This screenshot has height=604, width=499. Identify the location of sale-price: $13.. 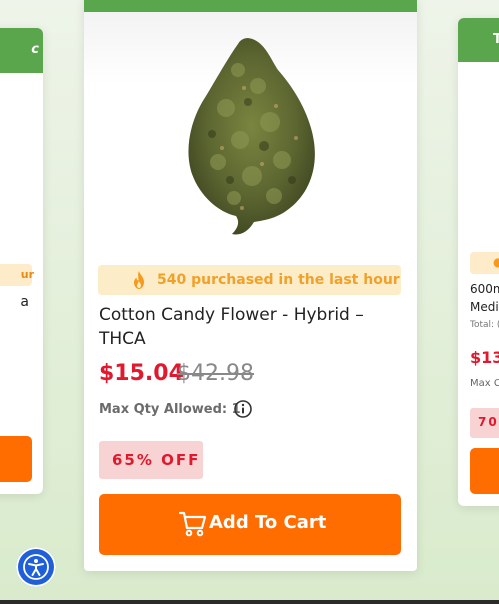
(484, 357).